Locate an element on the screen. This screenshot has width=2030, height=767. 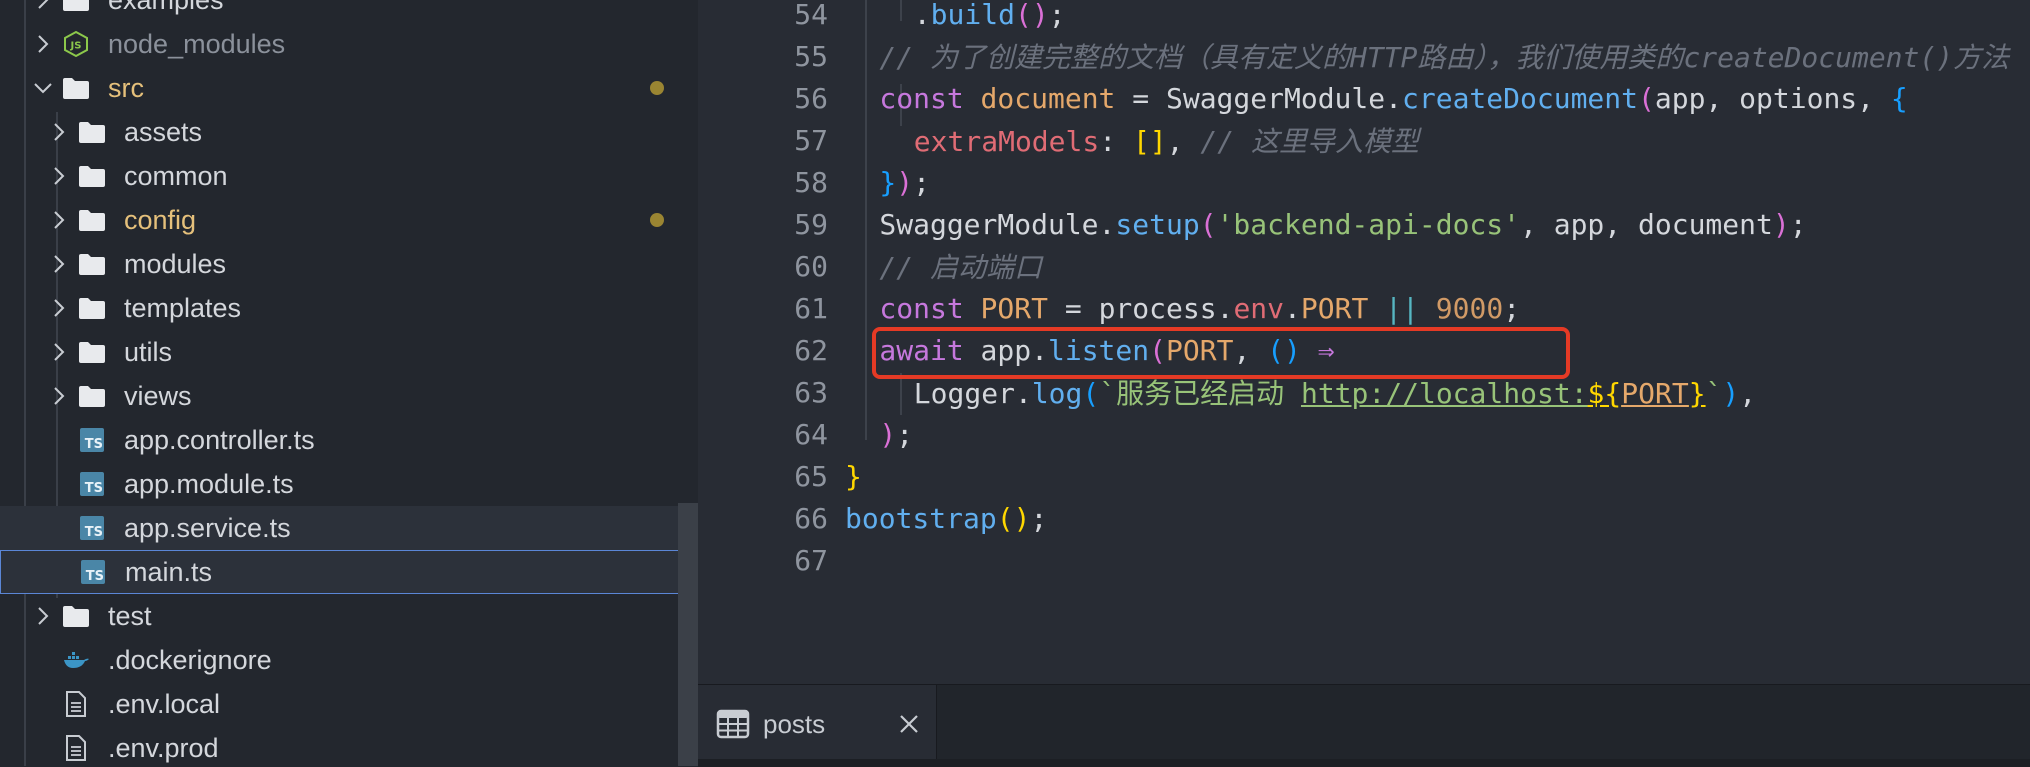
code-content: }); is located at coordinates (904, 182).